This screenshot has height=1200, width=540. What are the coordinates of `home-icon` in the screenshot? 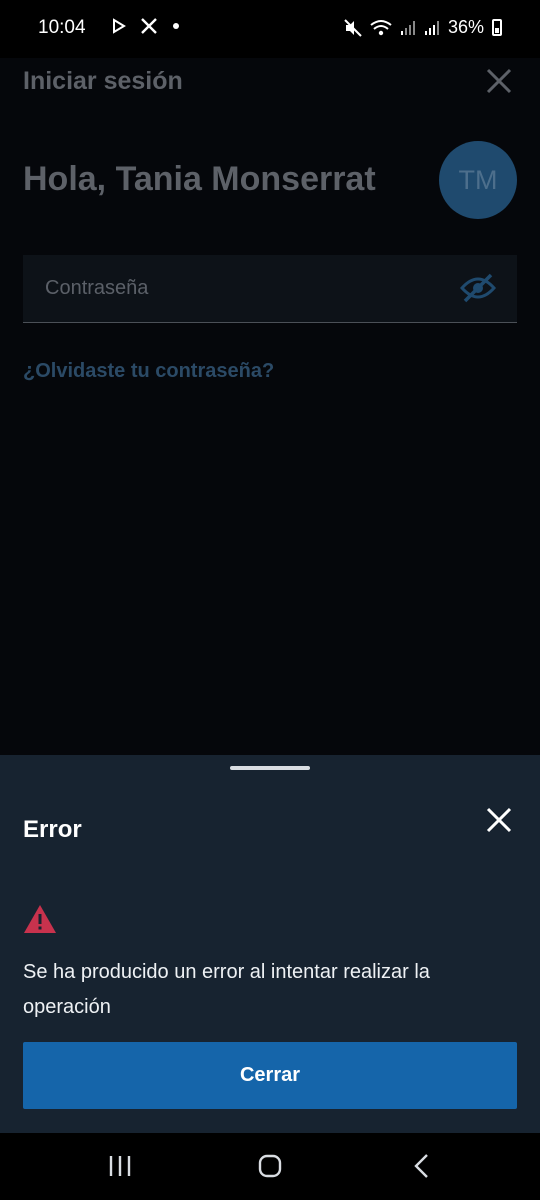 It's located at (270, 1166).